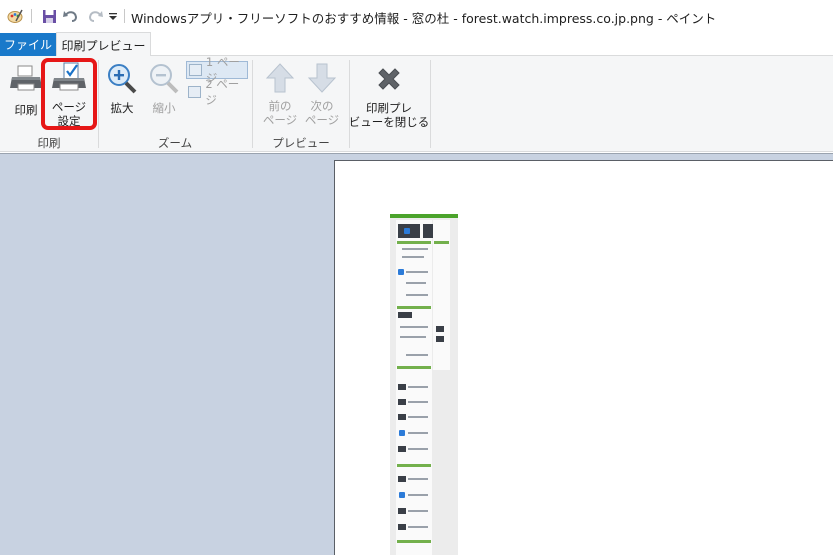 This screenshot has height=555, width=833. I want to click on zoom-group-label: ズーム, so click(175, 143).